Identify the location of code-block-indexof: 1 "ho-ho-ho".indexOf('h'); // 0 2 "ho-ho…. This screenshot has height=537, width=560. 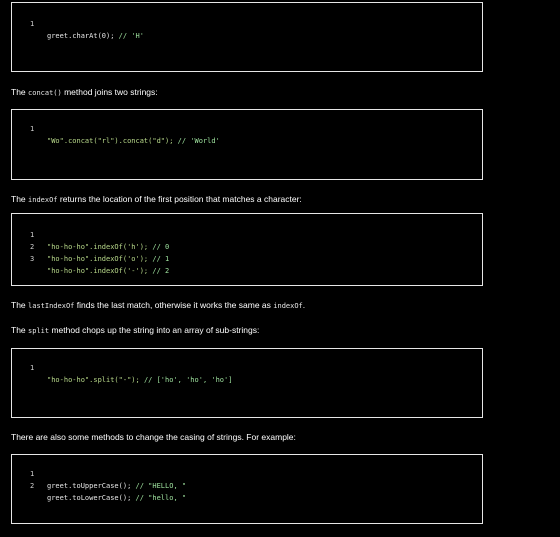
(247, 249).